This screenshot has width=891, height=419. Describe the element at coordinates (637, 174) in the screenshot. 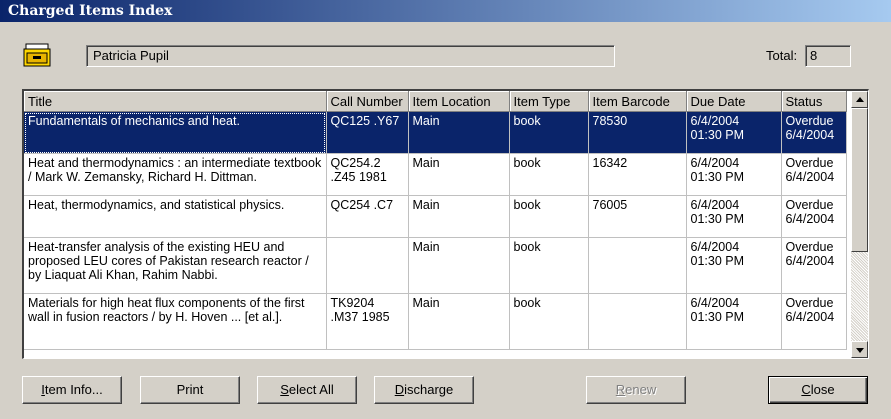

I see `cell-barcode: 16342` at that location.